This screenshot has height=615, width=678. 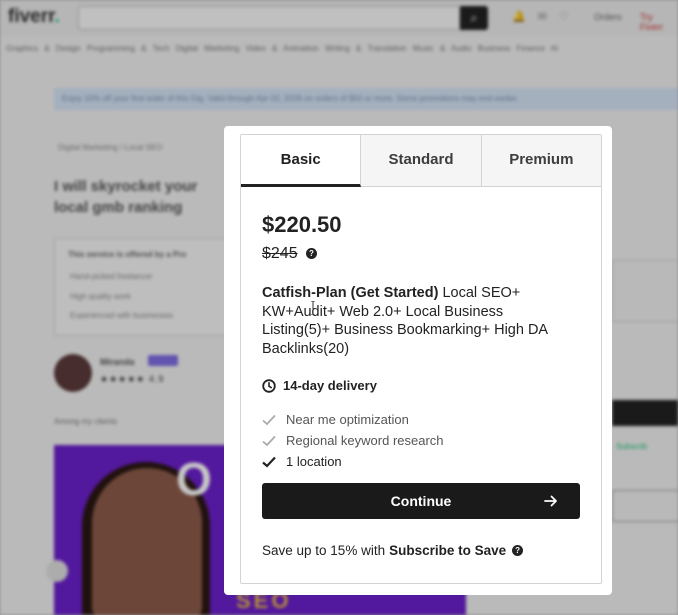 I want to click on subscribe-save-row: Save up to 15% with Subscribe to Save ?, so click(x=393, y=550).